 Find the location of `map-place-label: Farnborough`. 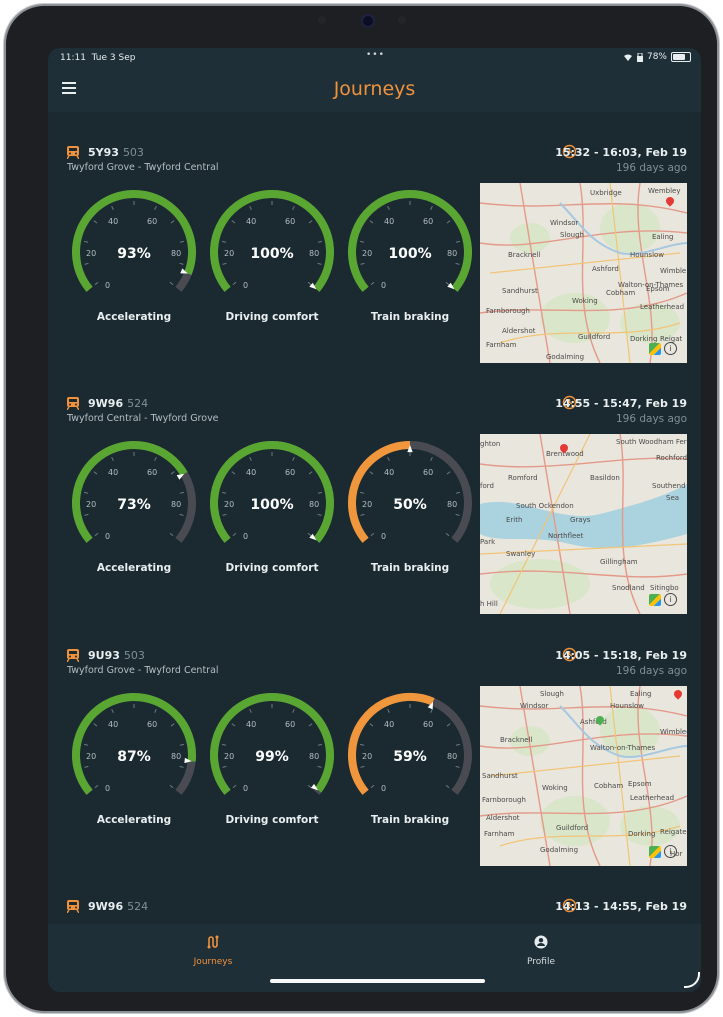

map-place-label: Farnborough is located at coordinates (508, 311).